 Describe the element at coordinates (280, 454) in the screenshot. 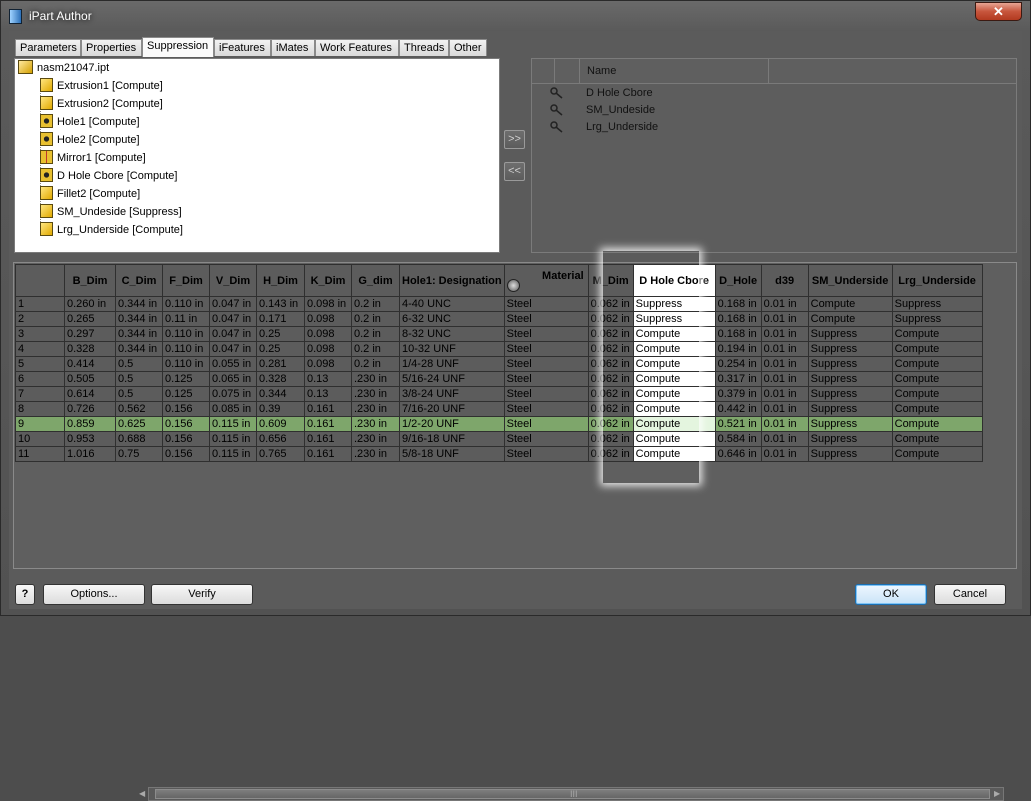

I see `table-cell: 0.765` at that location.